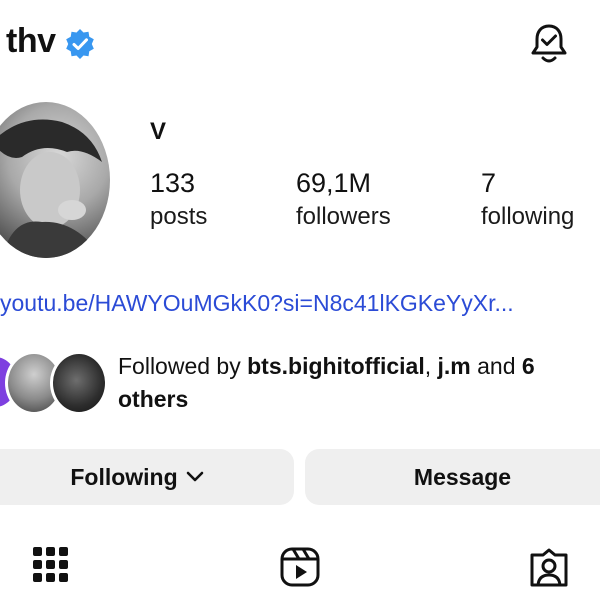 The image size is (600, 600). Describe the element at coordinates (549, 44) in the screenshot. I see `notification-bell-icon` at that location.